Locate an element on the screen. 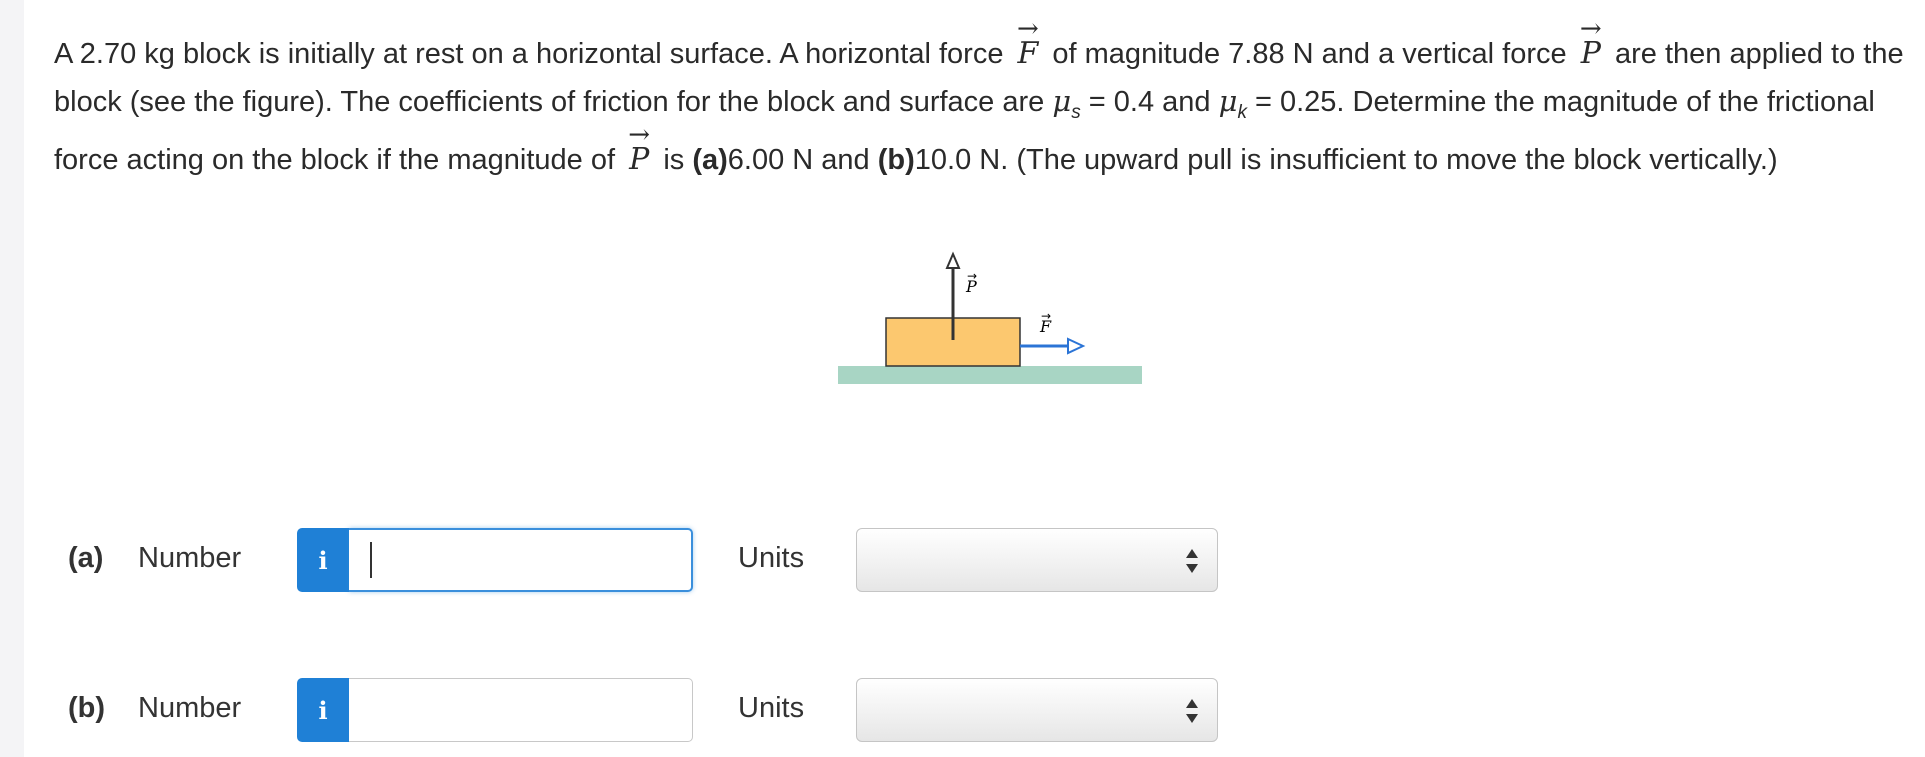 This screenshot has width=1925, height=757. info-button-a: i is located at coordinates (323, 560).